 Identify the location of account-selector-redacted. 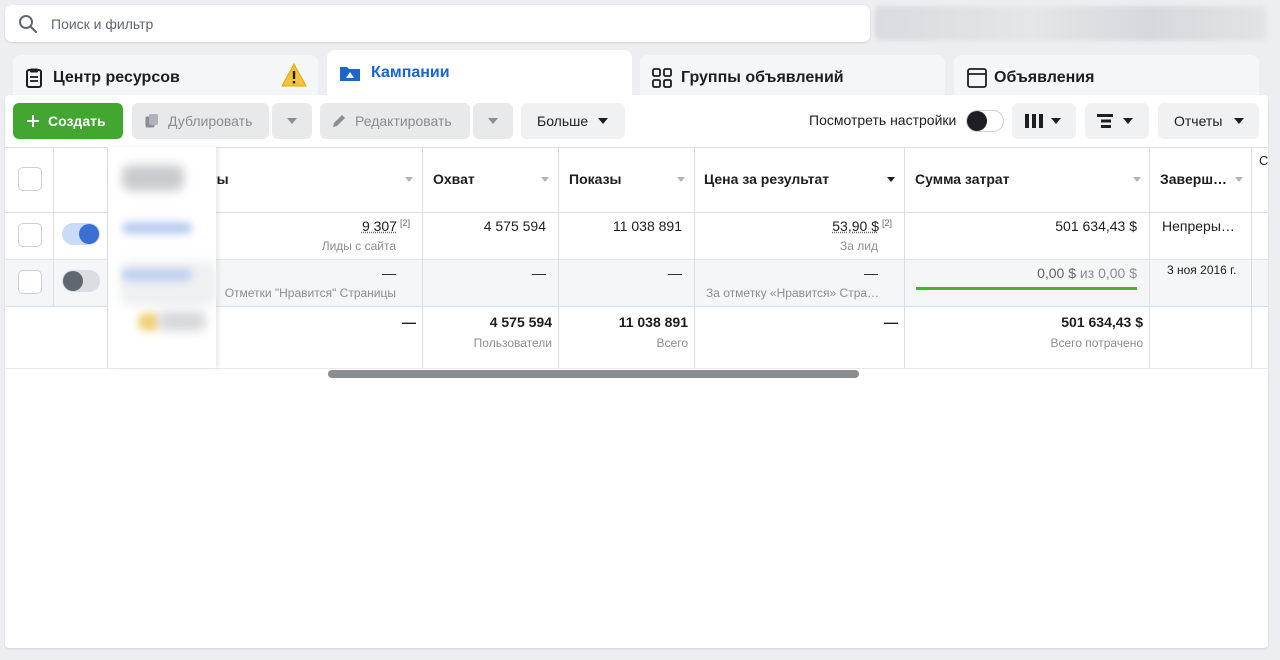
(1071, 23).